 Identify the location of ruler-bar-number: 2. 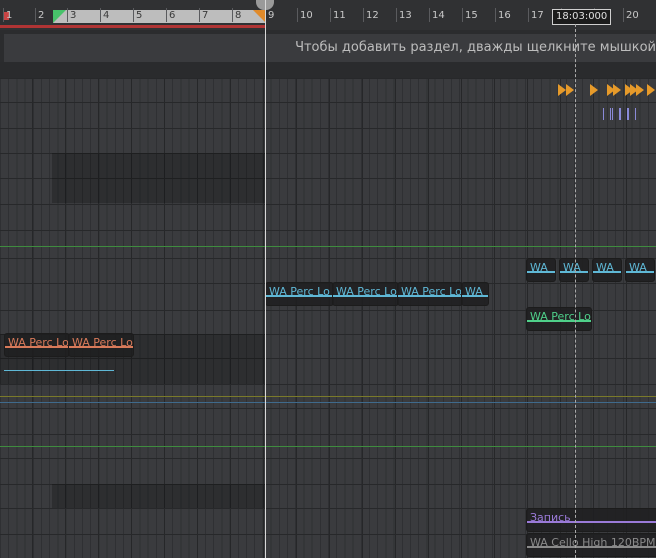
(41, 15).